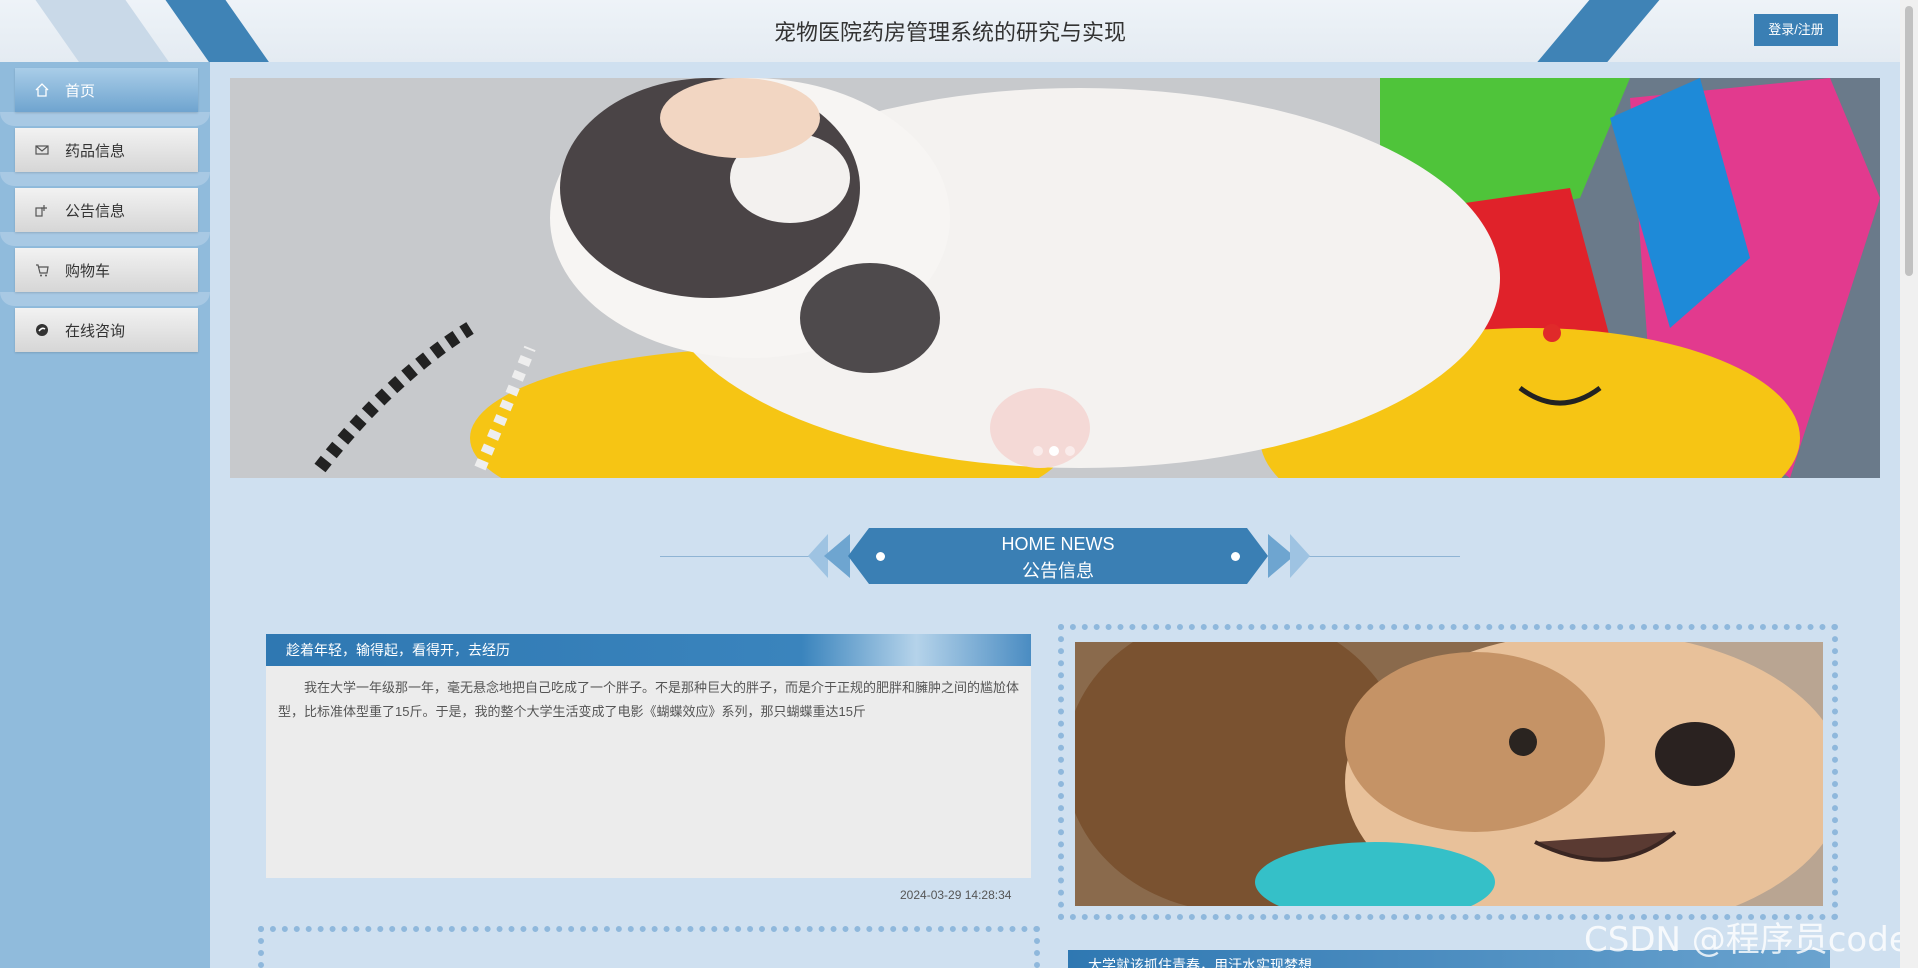 The height and width of the screenshot is (968, 1918). I want to click on top-header: 宠物医院药房管理系统的研究与实现 登录/注册, so click(950, 31).